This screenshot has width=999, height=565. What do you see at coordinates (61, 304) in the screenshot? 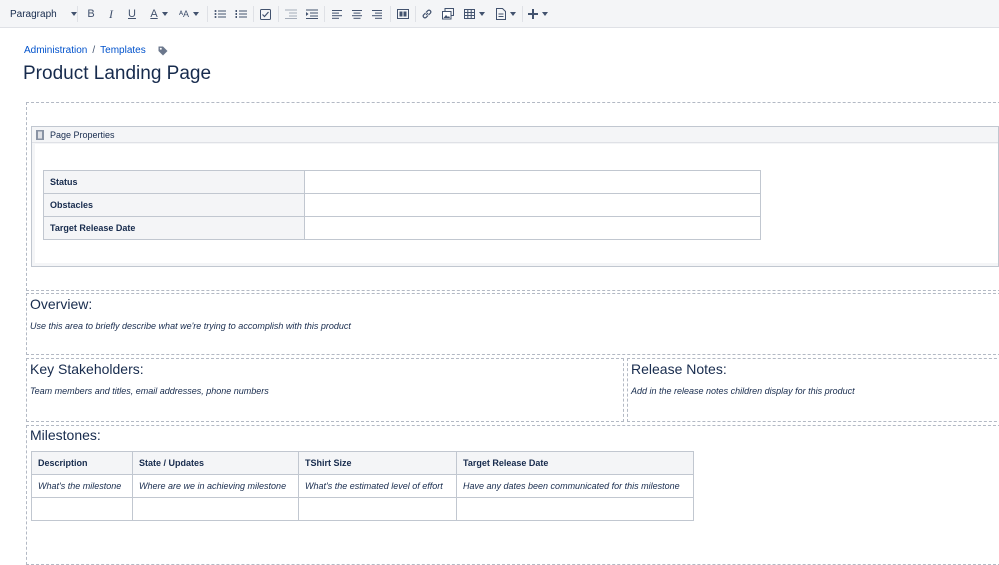
I see `overview-heading: Overview:` at bounding box center [61, 304].